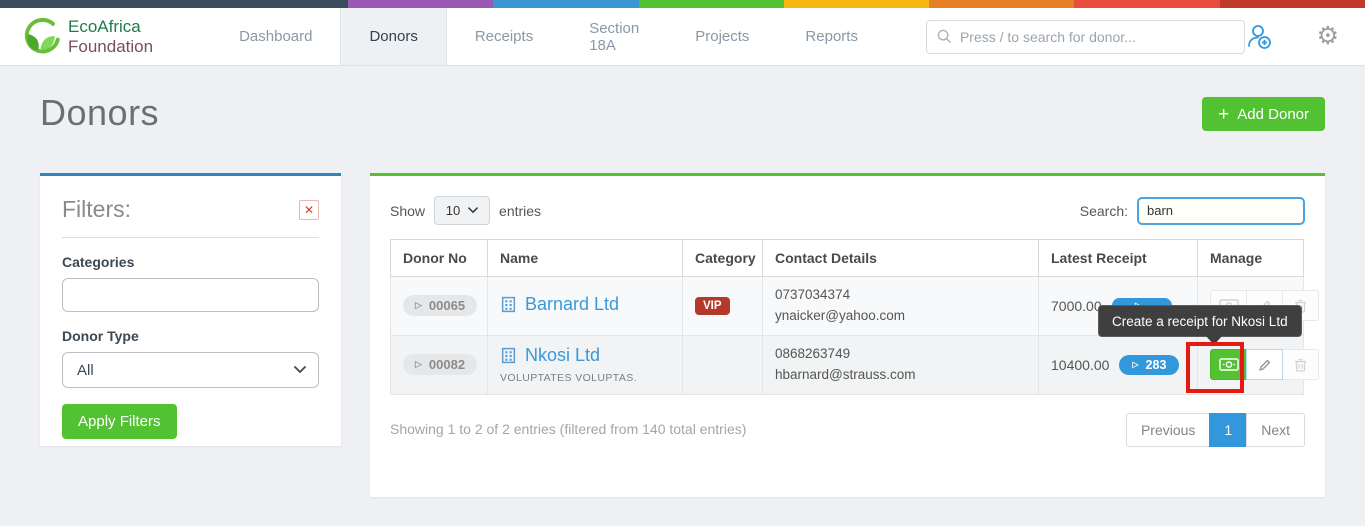  What do you see at coordinates (174, 4) in the screenshot?
I see `strip-segment-slate` at bounding box center [174, 4].